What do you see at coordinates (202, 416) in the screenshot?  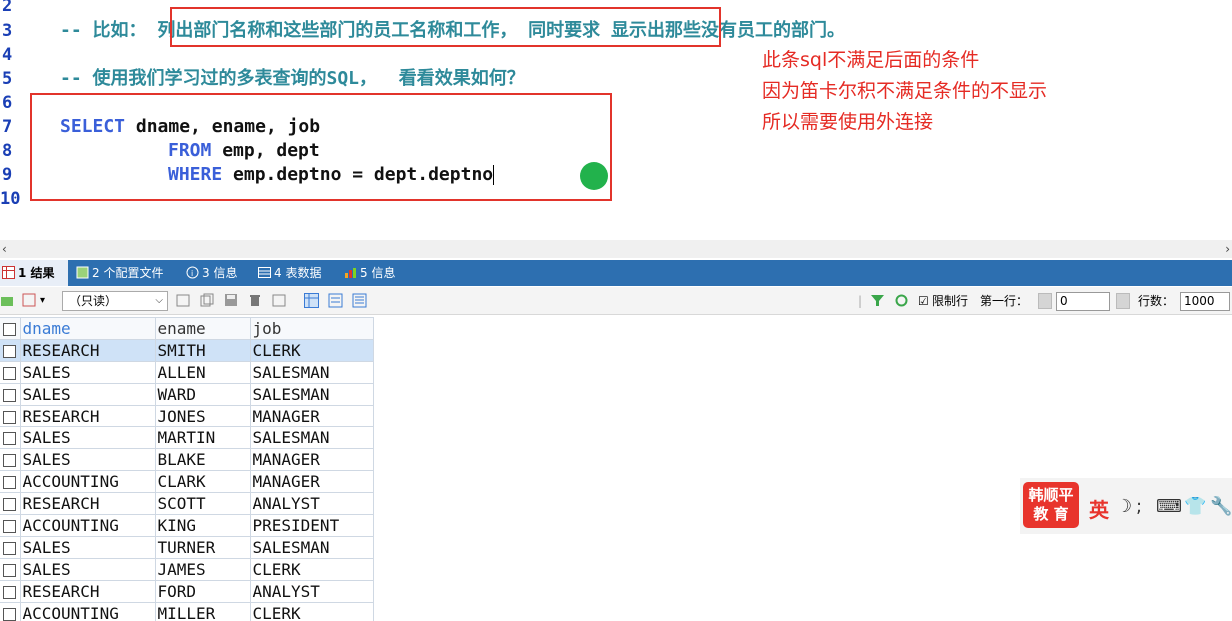 I see `cell-ename: JONES` at bounding box center [202, 416].